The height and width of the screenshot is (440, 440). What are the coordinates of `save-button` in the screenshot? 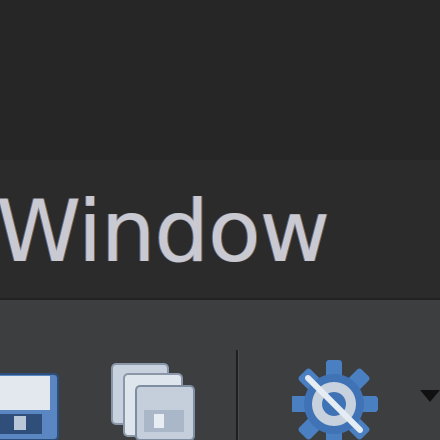 It's located at (32, 396).